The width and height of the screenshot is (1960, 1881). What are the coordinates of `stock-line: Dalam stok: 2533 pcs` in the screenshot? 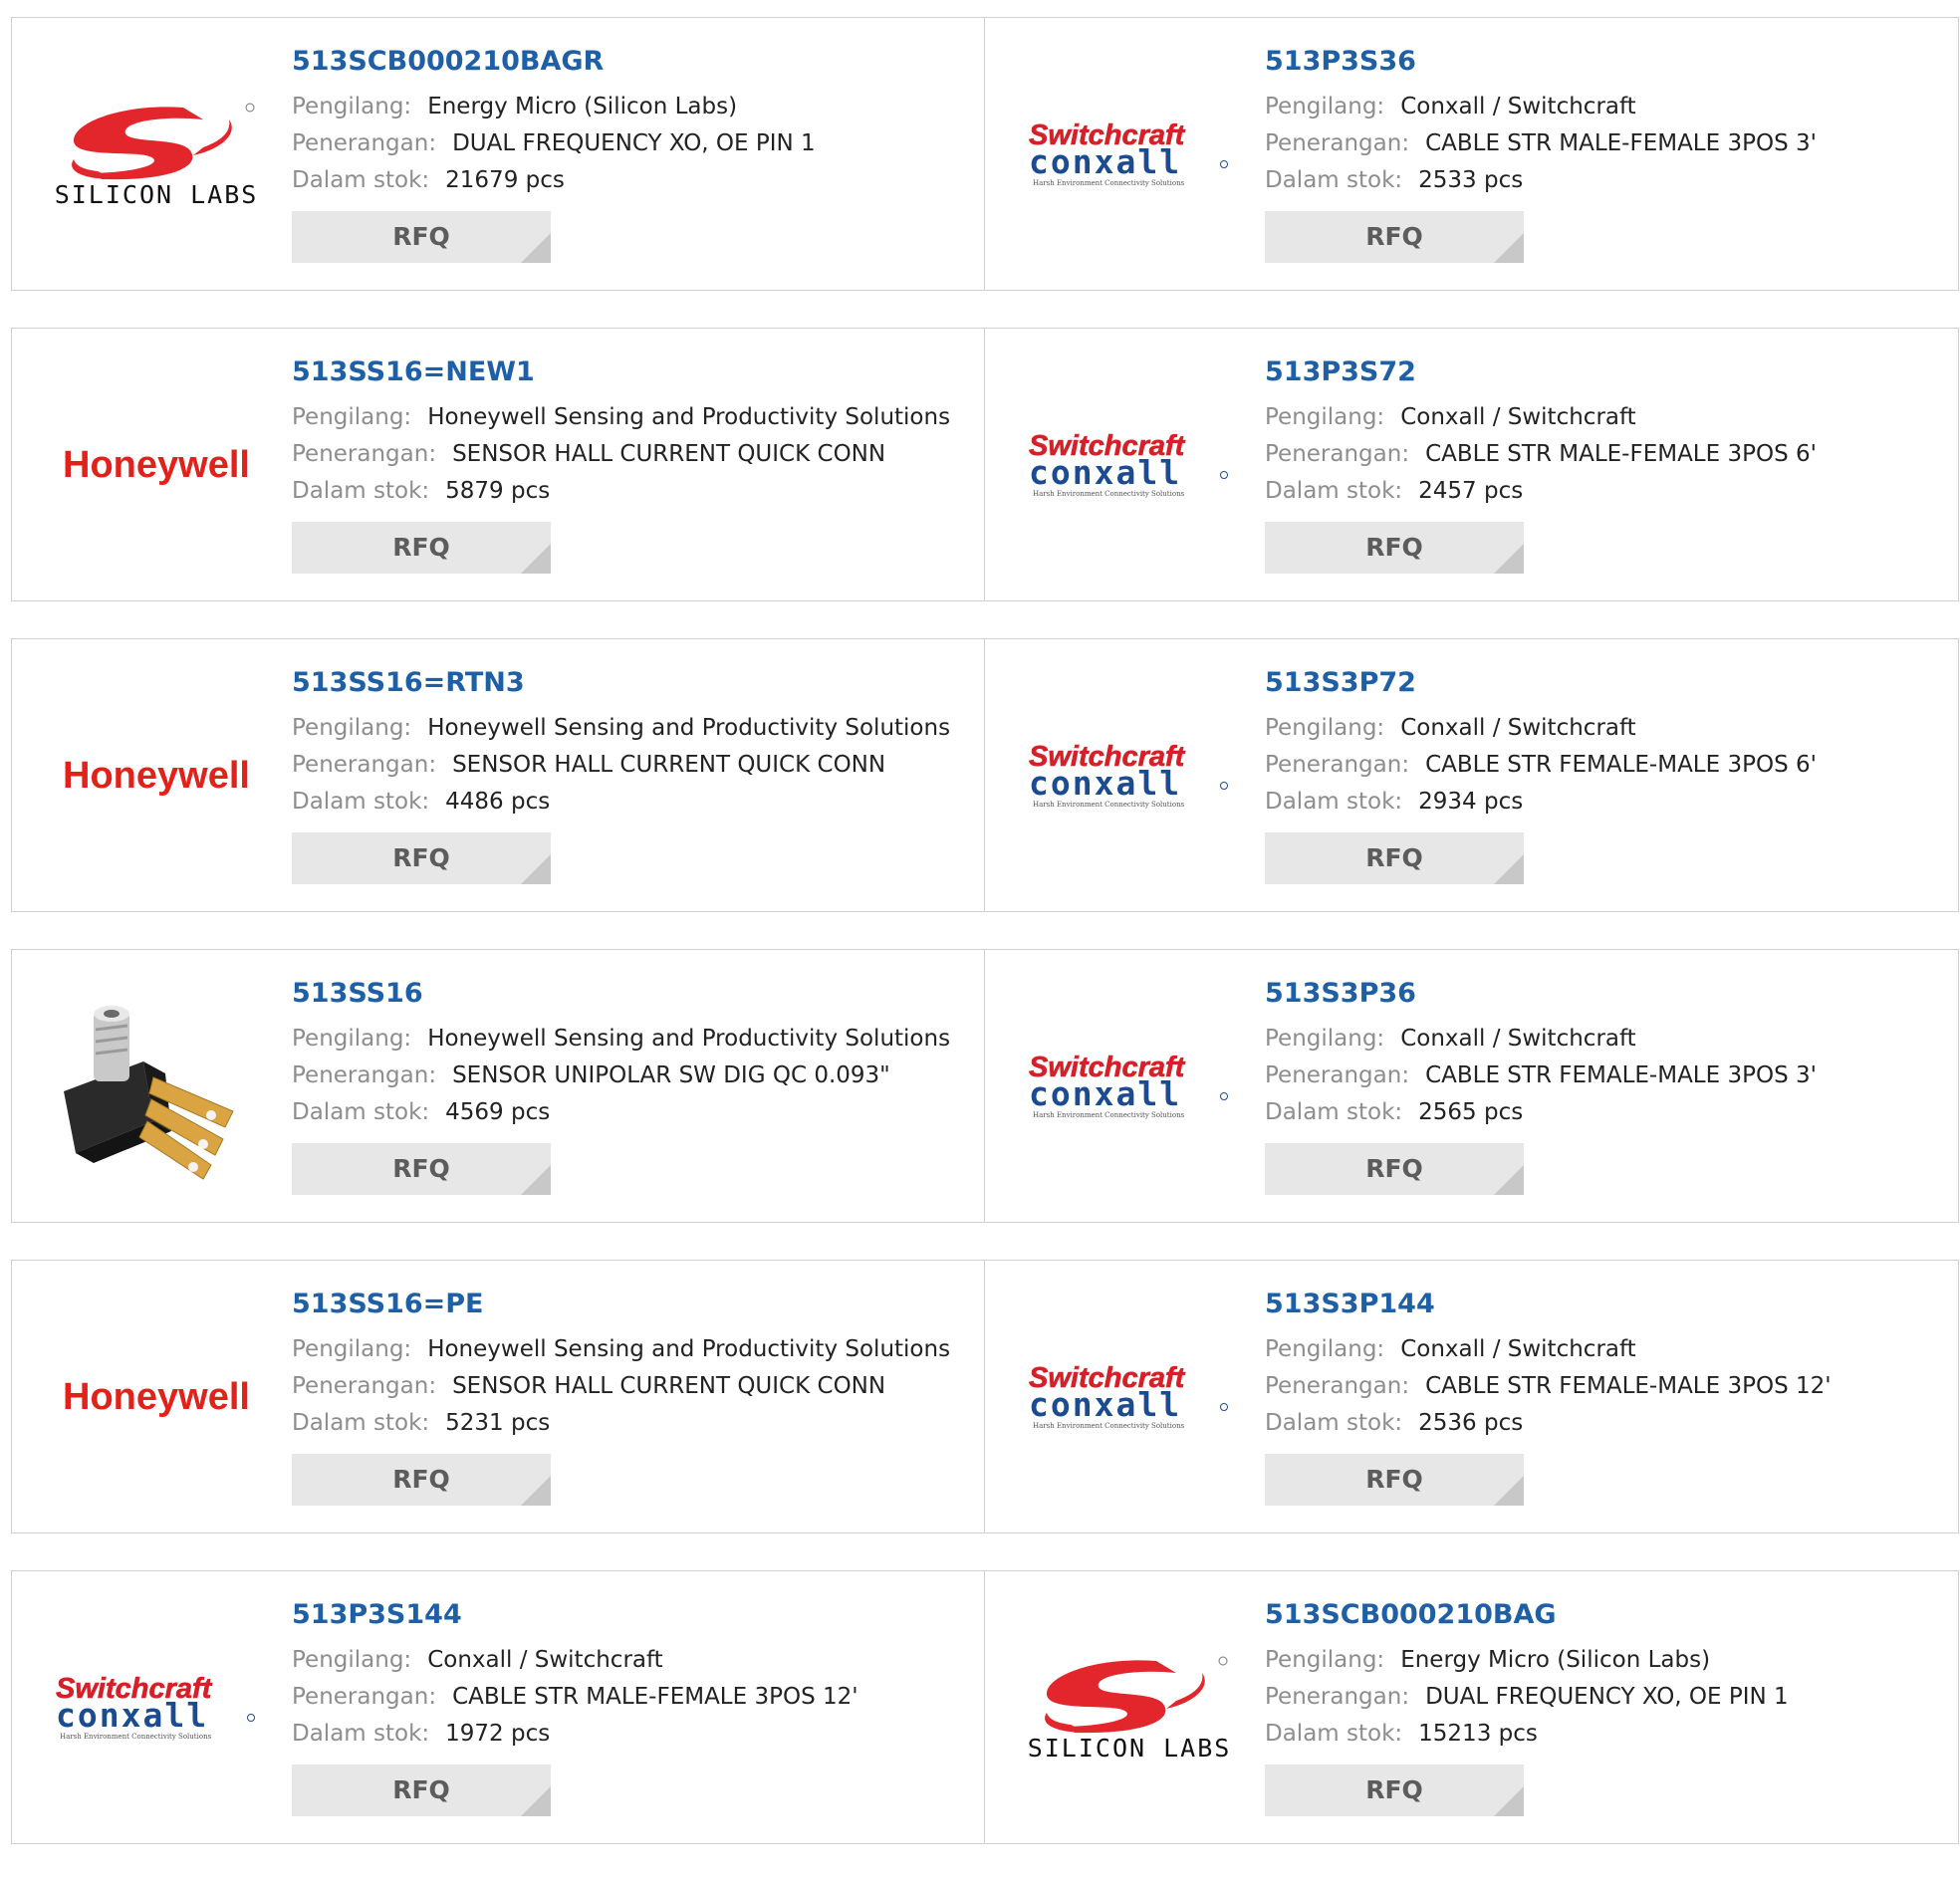 It's located at (1541, 180).